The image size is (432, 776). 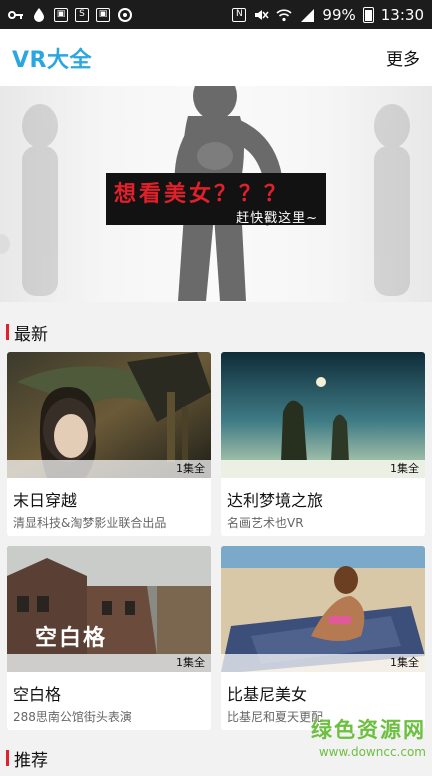 What do you see at coordinates (52, 60) in the screenshot?
I see `app-title: VR大全` at bounding box center [52, 60].